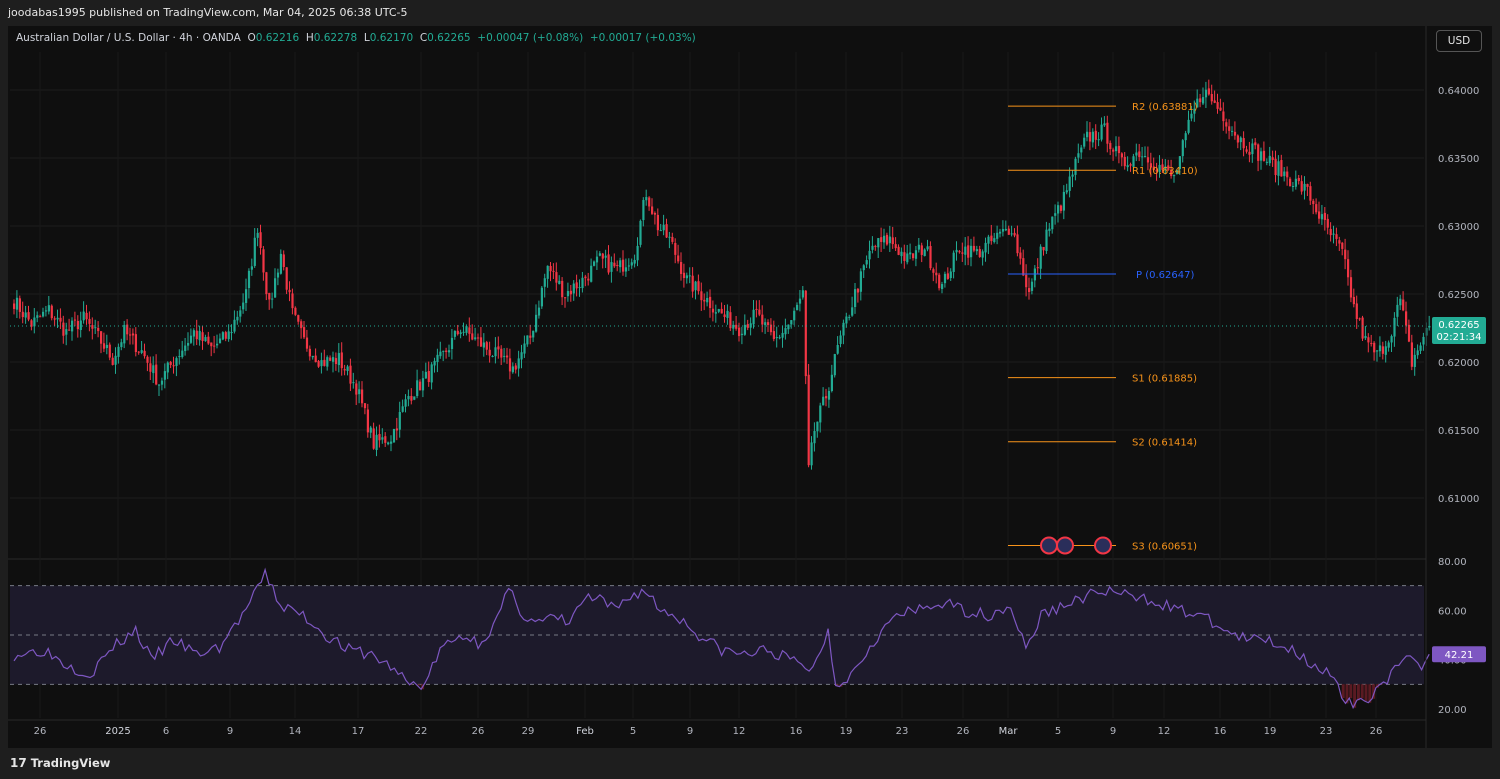 This screenshot has height=779, width=1500. What do you see at coordinates (309, 38) in the screenshot?
I see `high-label: H` at bounding box center [309, 38].